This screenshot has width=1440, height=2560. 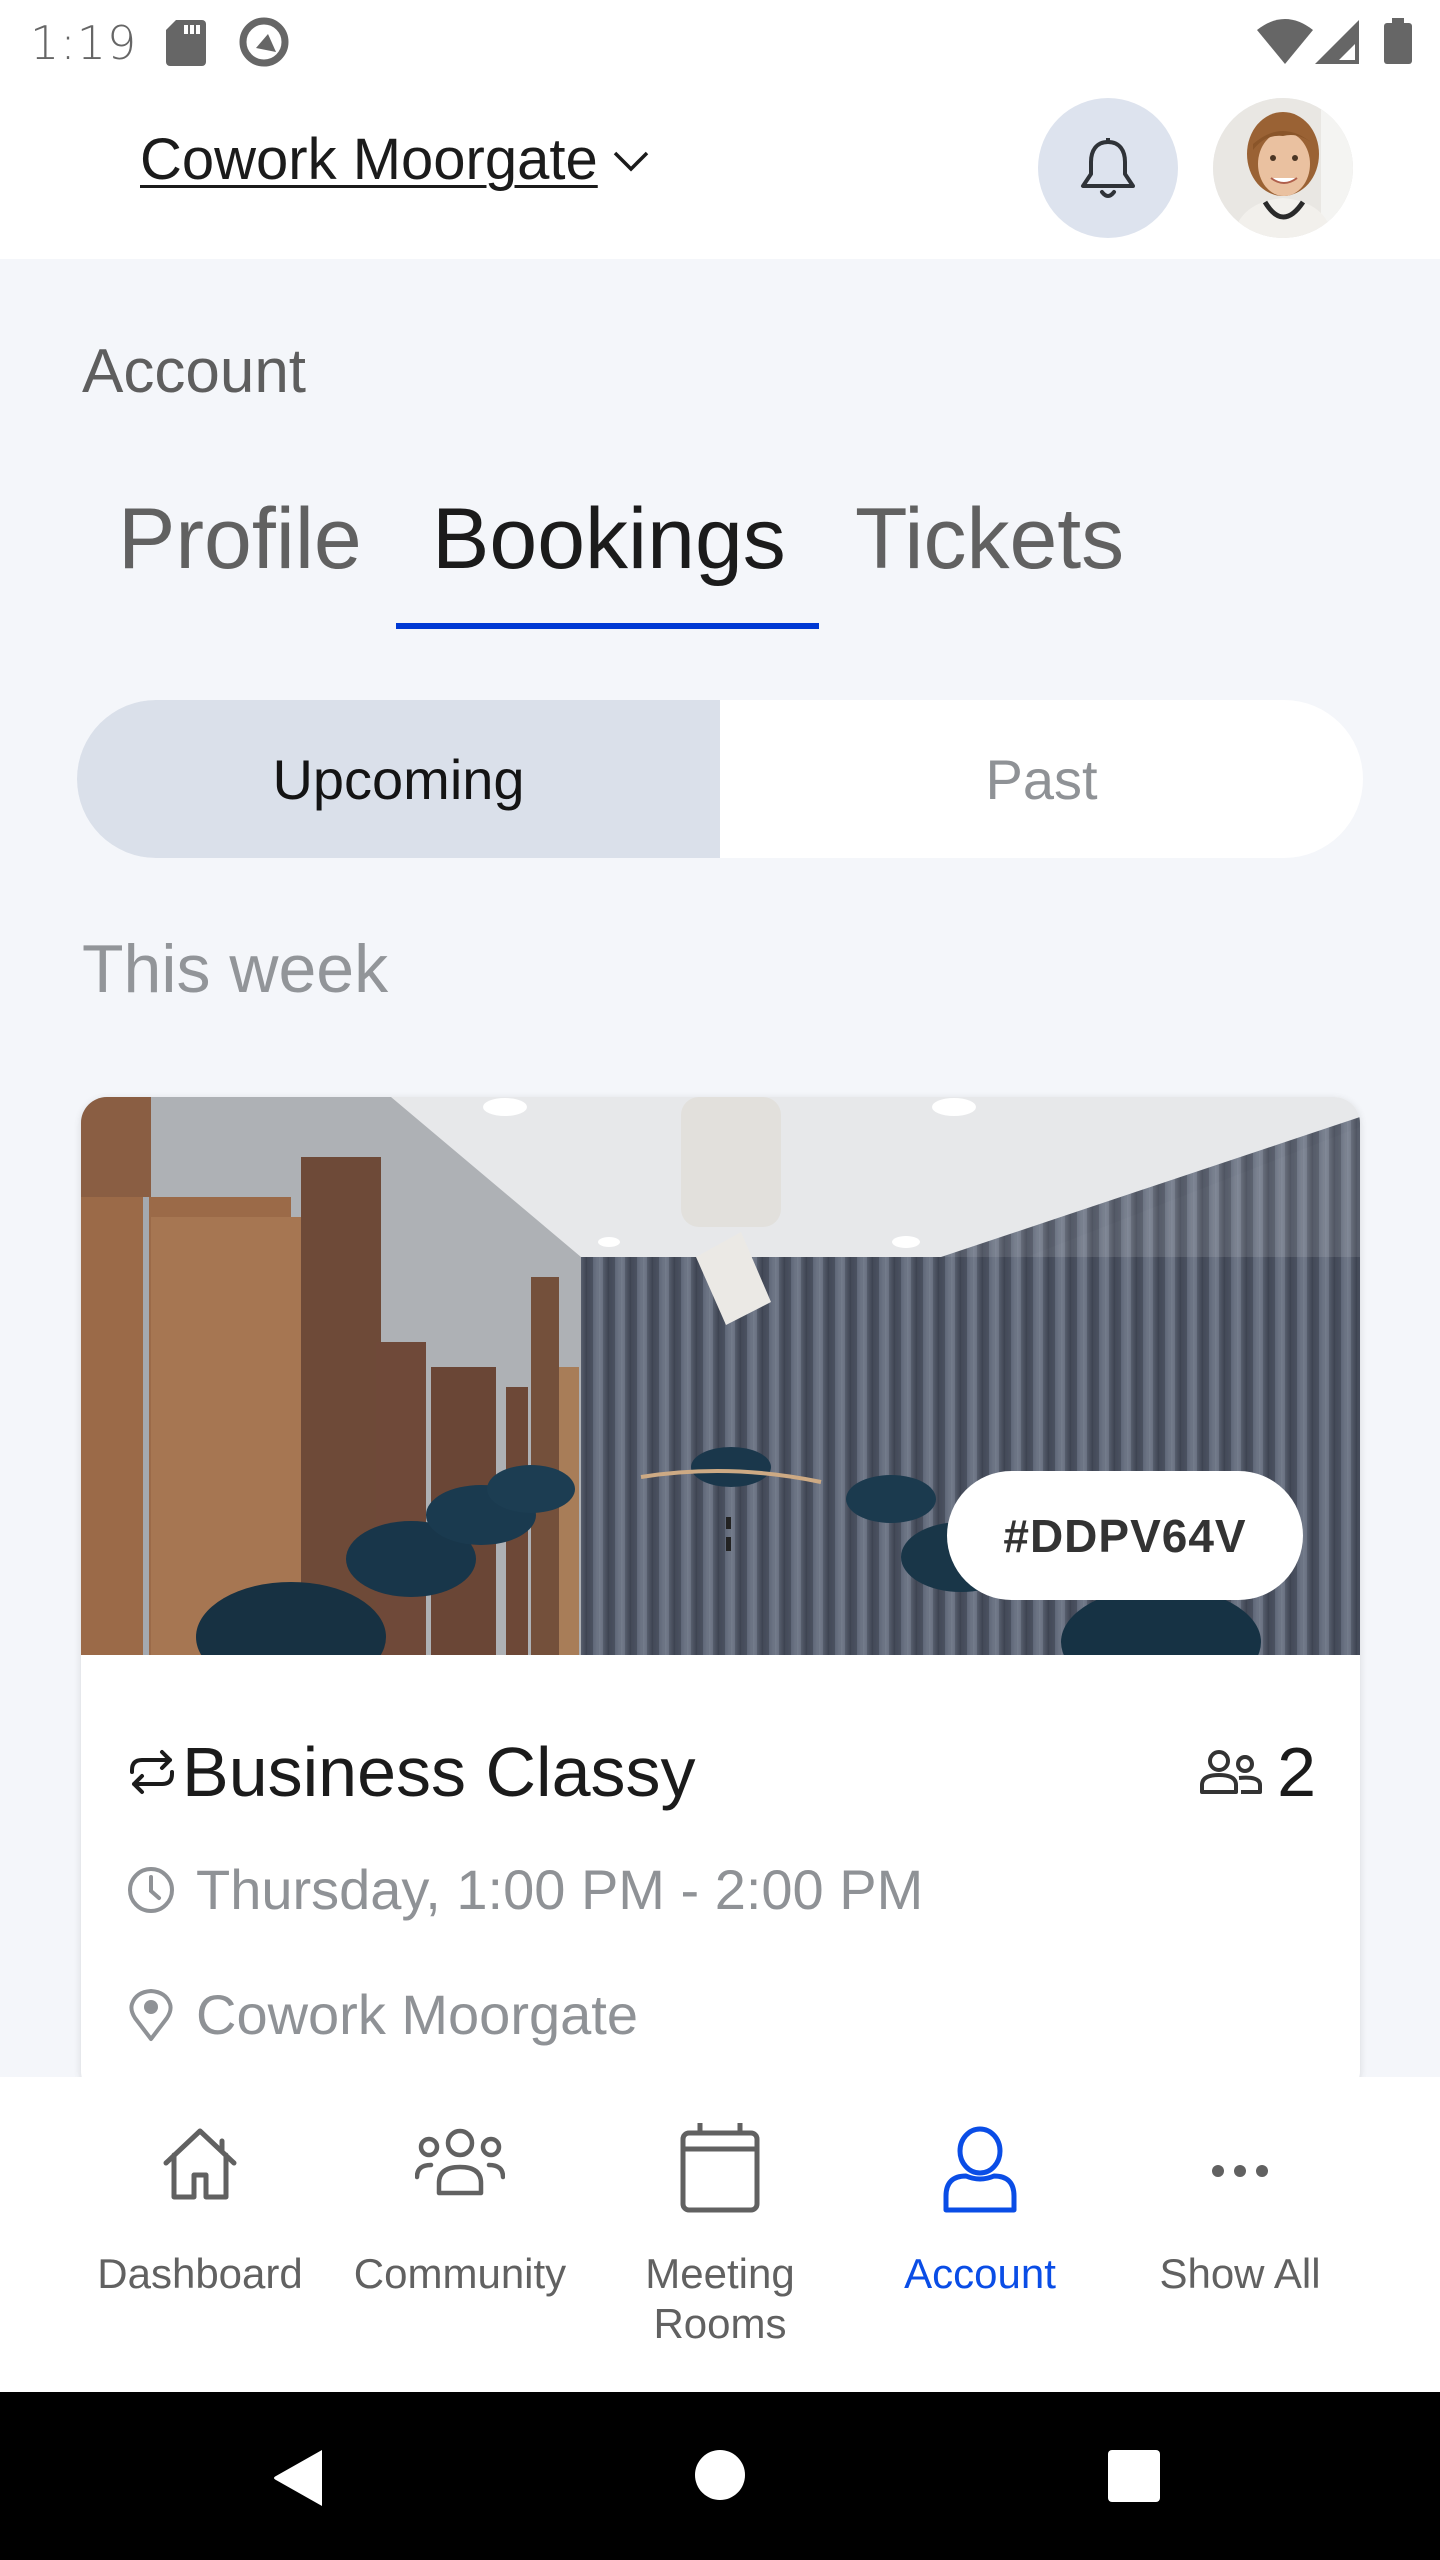 I want to click on notifications-button, so click(x=1108, y=168).